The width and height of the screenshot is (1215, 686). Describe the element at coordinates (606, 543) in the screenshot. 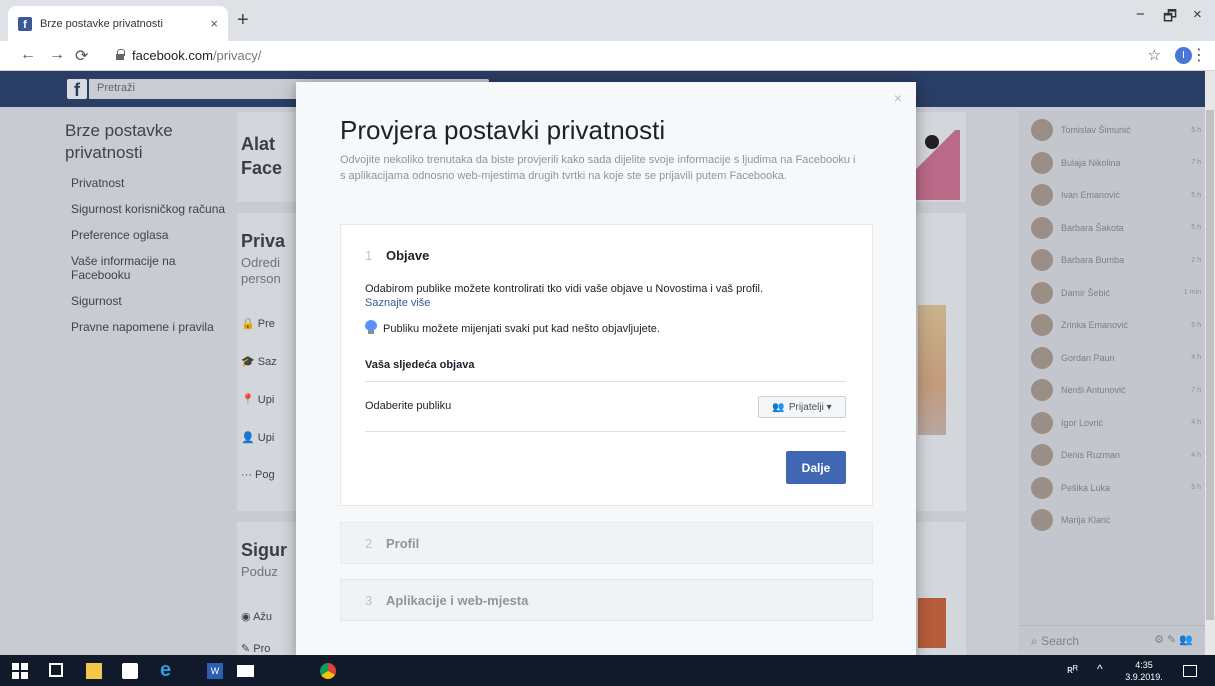

I see `step-profile: 2 Profil` at that location.